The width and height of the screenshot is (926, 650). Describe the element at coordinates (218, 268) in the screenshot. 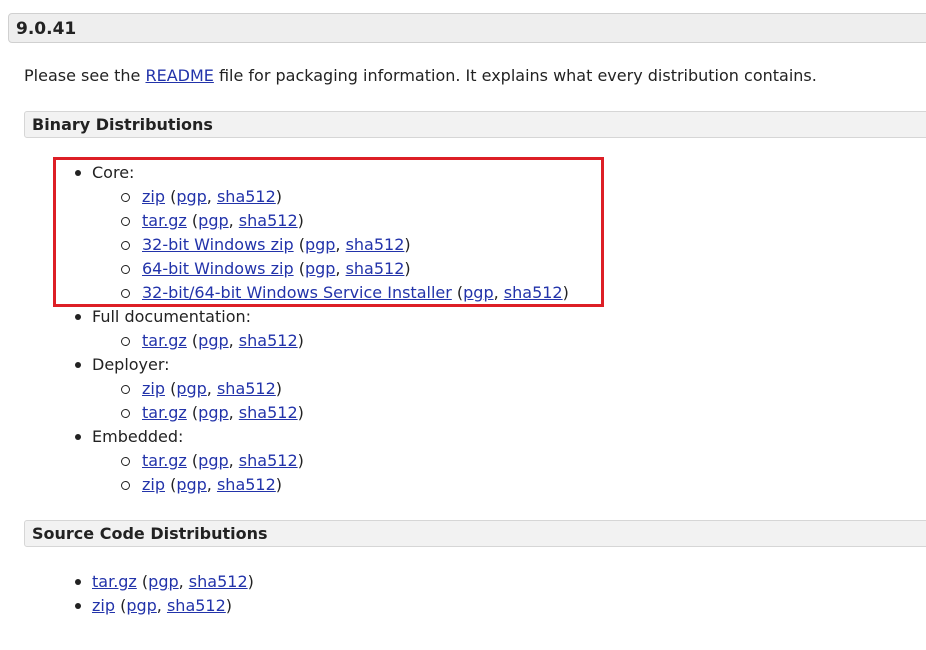

I see `download-link: 64-bit Windows zip` at that location.